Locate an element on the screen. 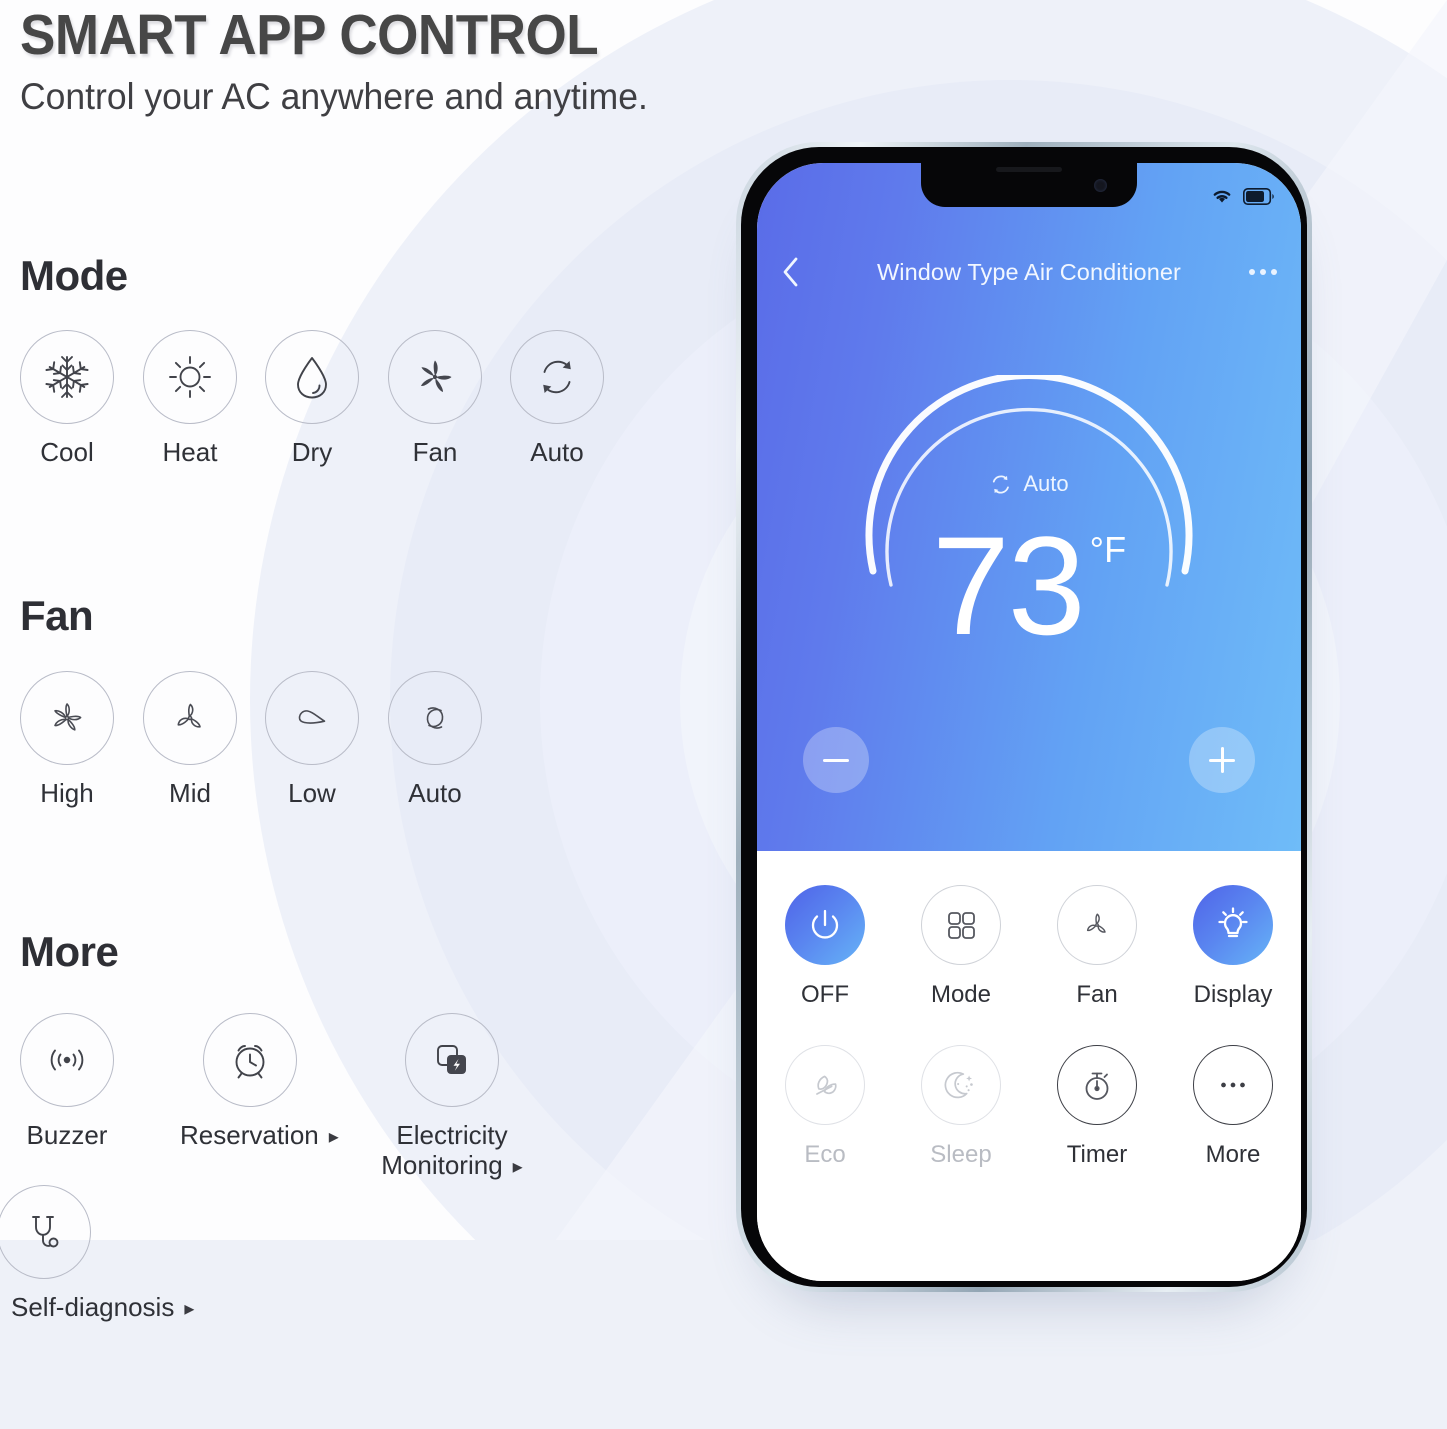  plus-icon is located at coordinates (1222, 760).